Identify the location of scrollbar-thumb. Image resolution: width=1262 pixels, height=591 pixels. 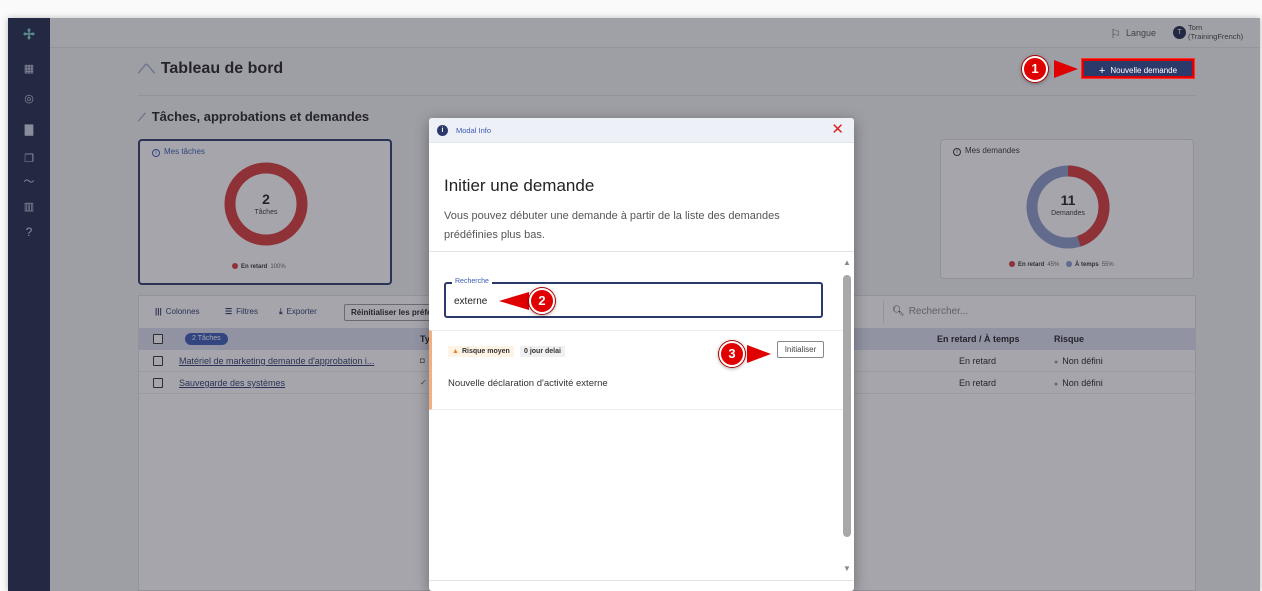
(847, 406).